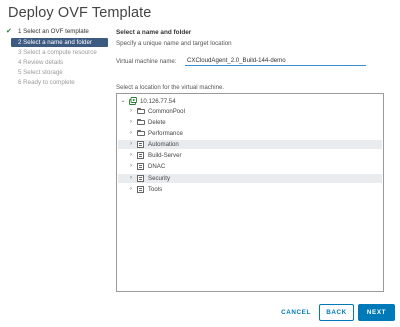 The height and width of the screenshot is (327, 400). What do you see at coordinates (250, 144) in the screenshot?
I see `tree-node-automation: › Automation` at bounding box center [250, 144].